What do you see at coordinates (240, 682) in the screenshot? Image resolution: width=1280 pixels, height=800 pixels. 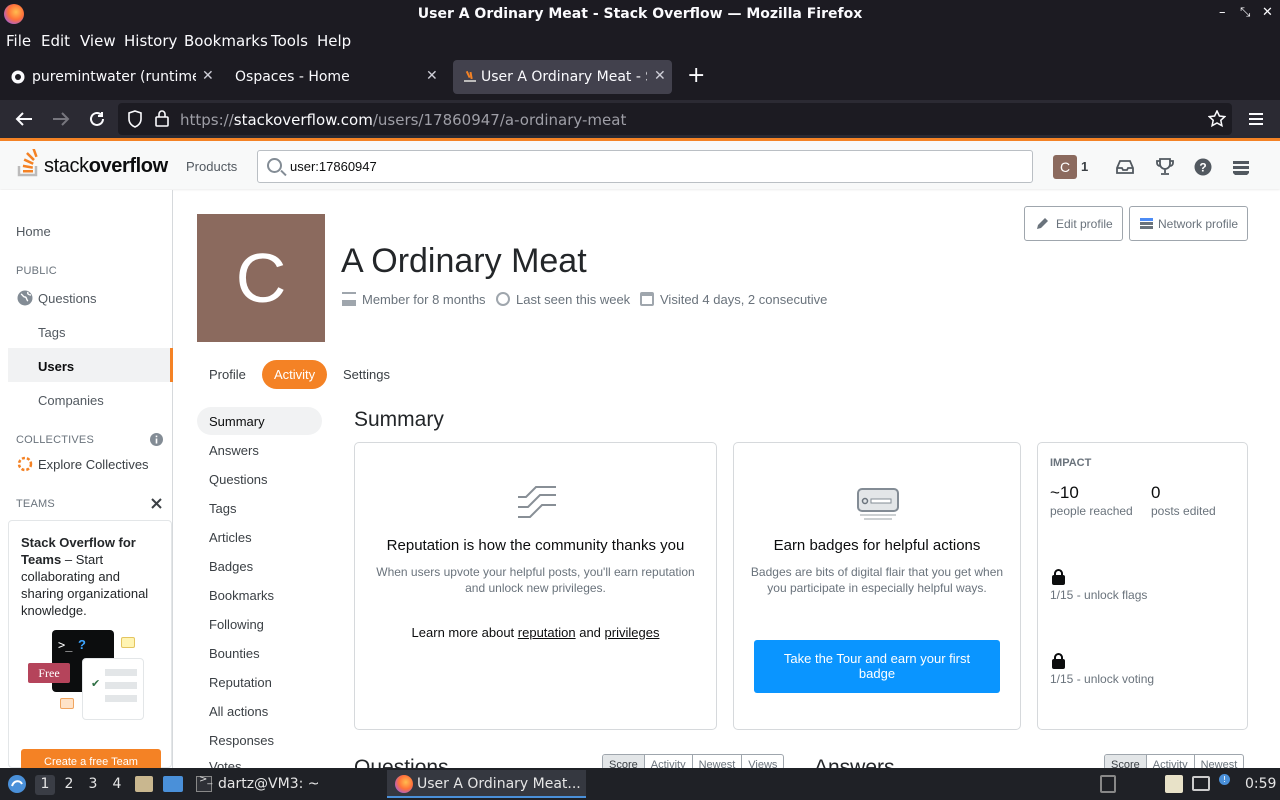 I see `subnav-reputation: Reputation` at bounding box center [240, 682].